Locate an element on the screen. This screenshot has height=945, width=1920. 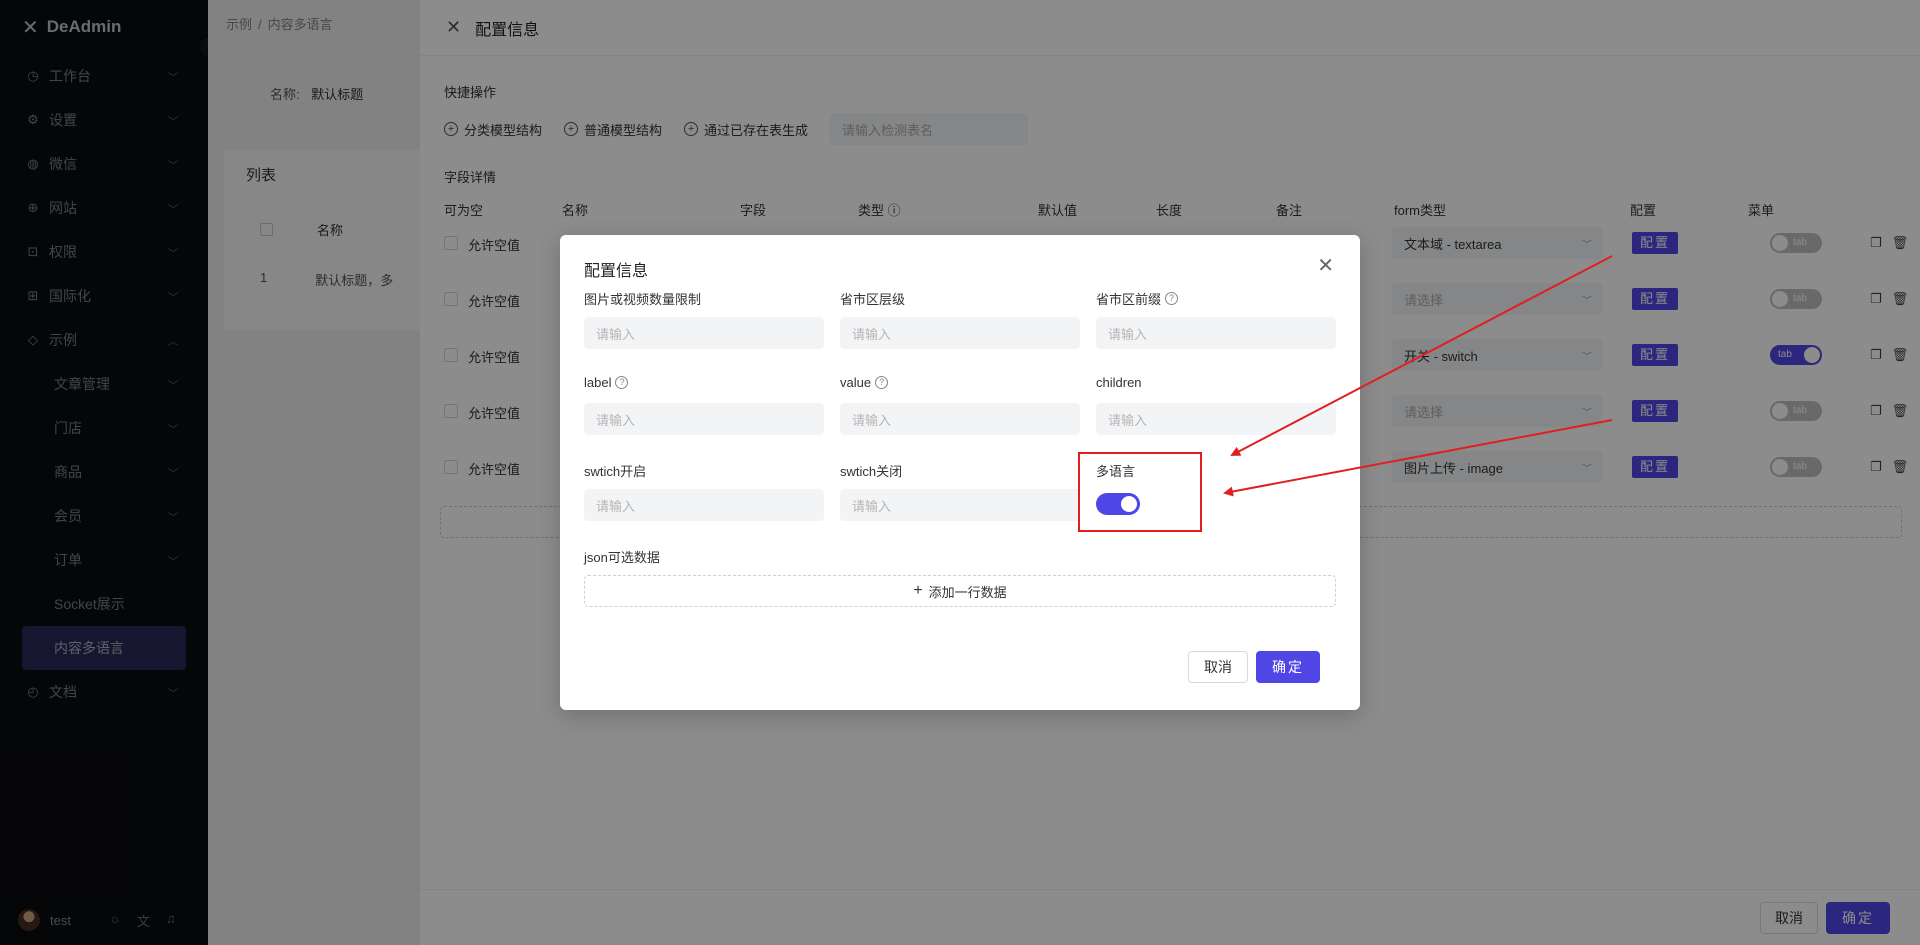
modal-cancel-button: 取消 is located at coordinates (1218, 667).